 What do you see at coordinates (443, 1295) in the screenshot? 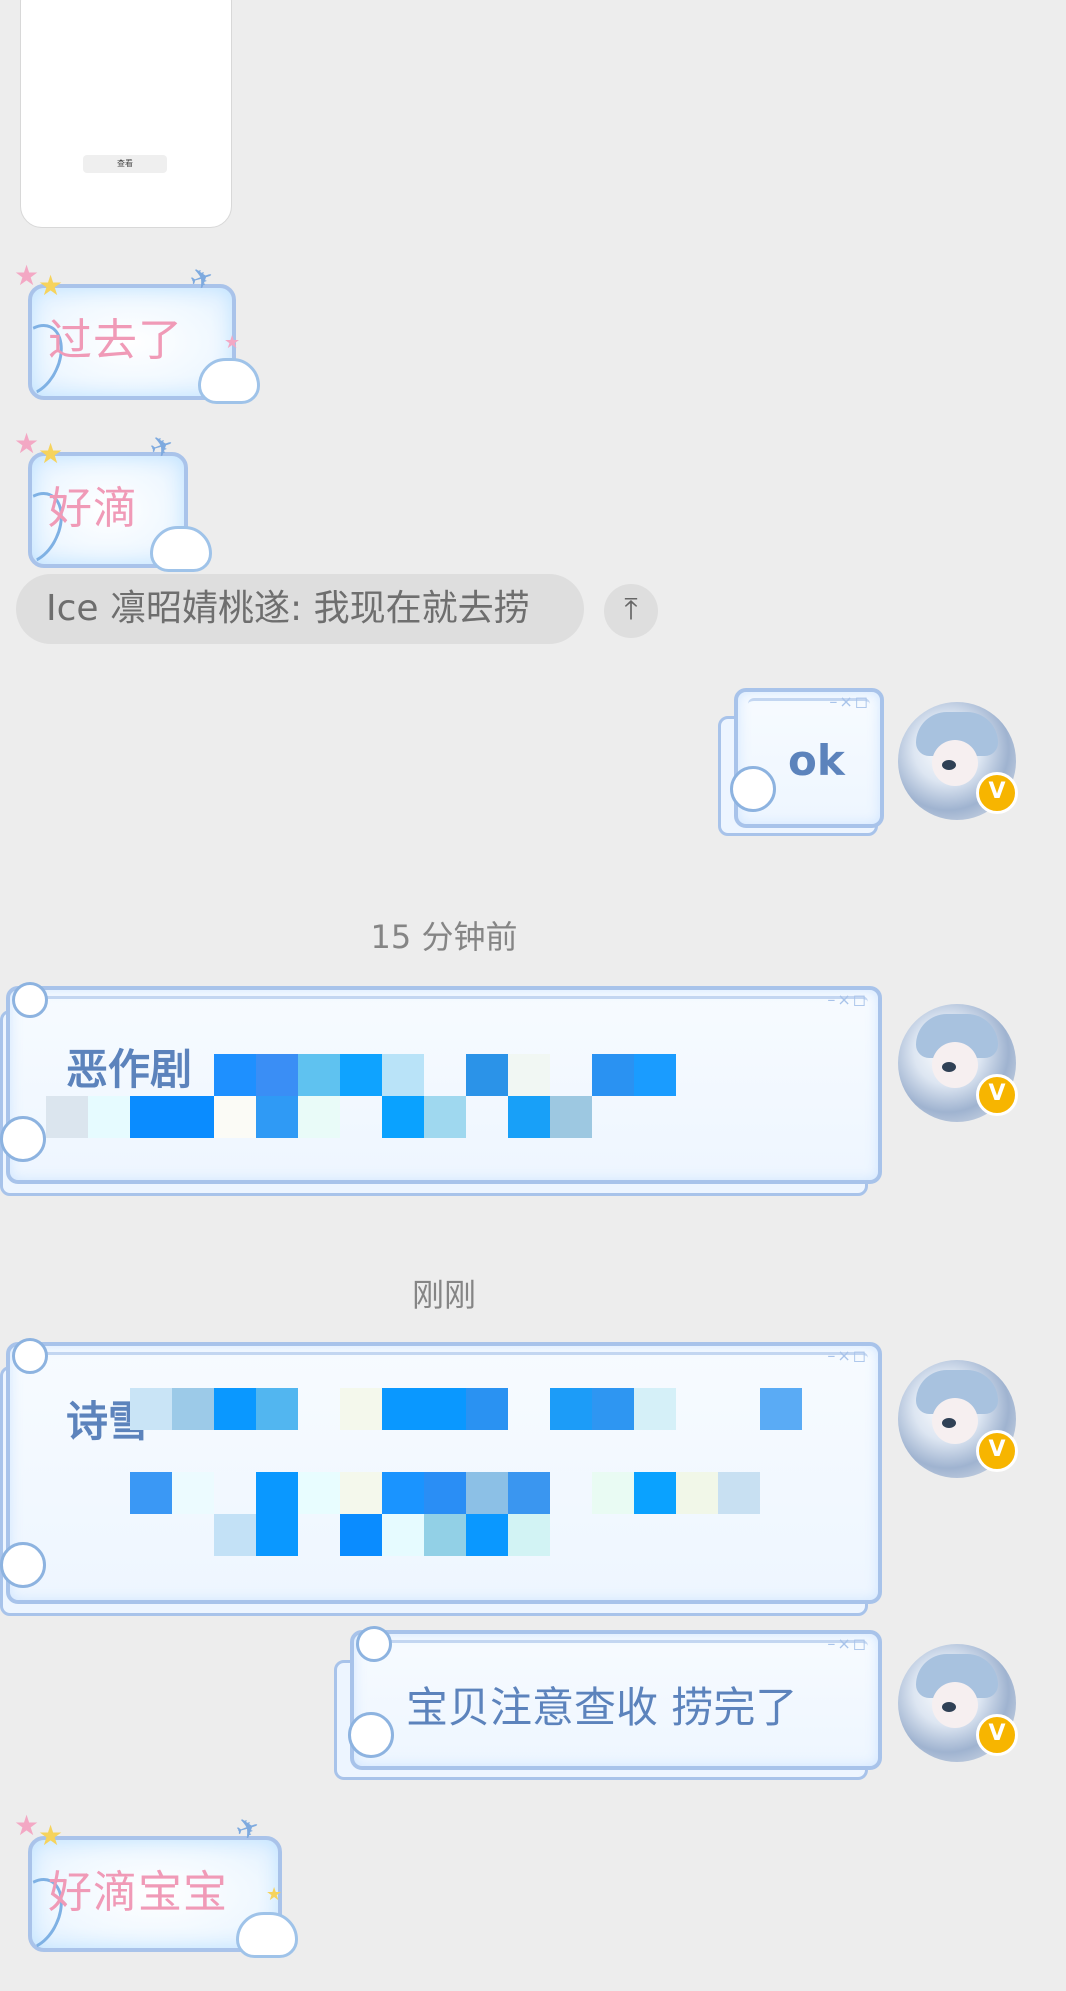
I see `timestamp: 刚刚` at bounding box center [443, 1295].